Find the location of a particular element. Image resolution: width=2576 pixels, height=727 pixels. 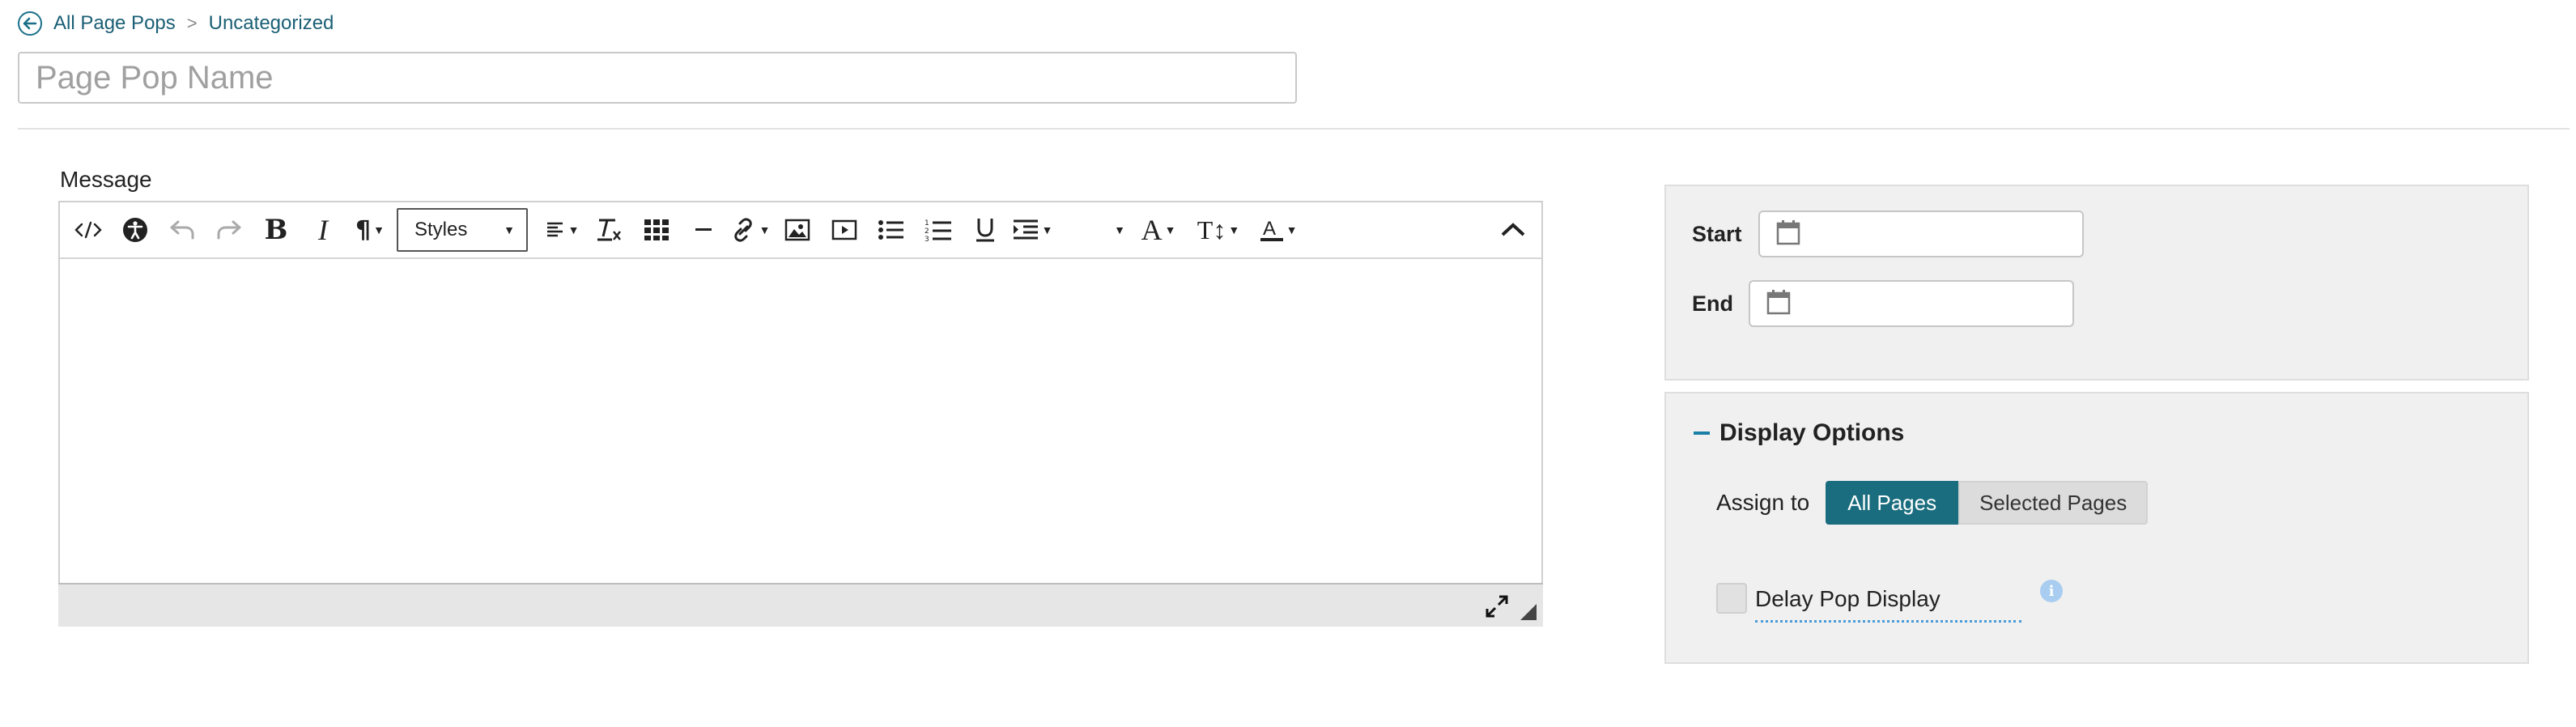

font-family-icon: A ▼ is located at coordinates (1158, 230).